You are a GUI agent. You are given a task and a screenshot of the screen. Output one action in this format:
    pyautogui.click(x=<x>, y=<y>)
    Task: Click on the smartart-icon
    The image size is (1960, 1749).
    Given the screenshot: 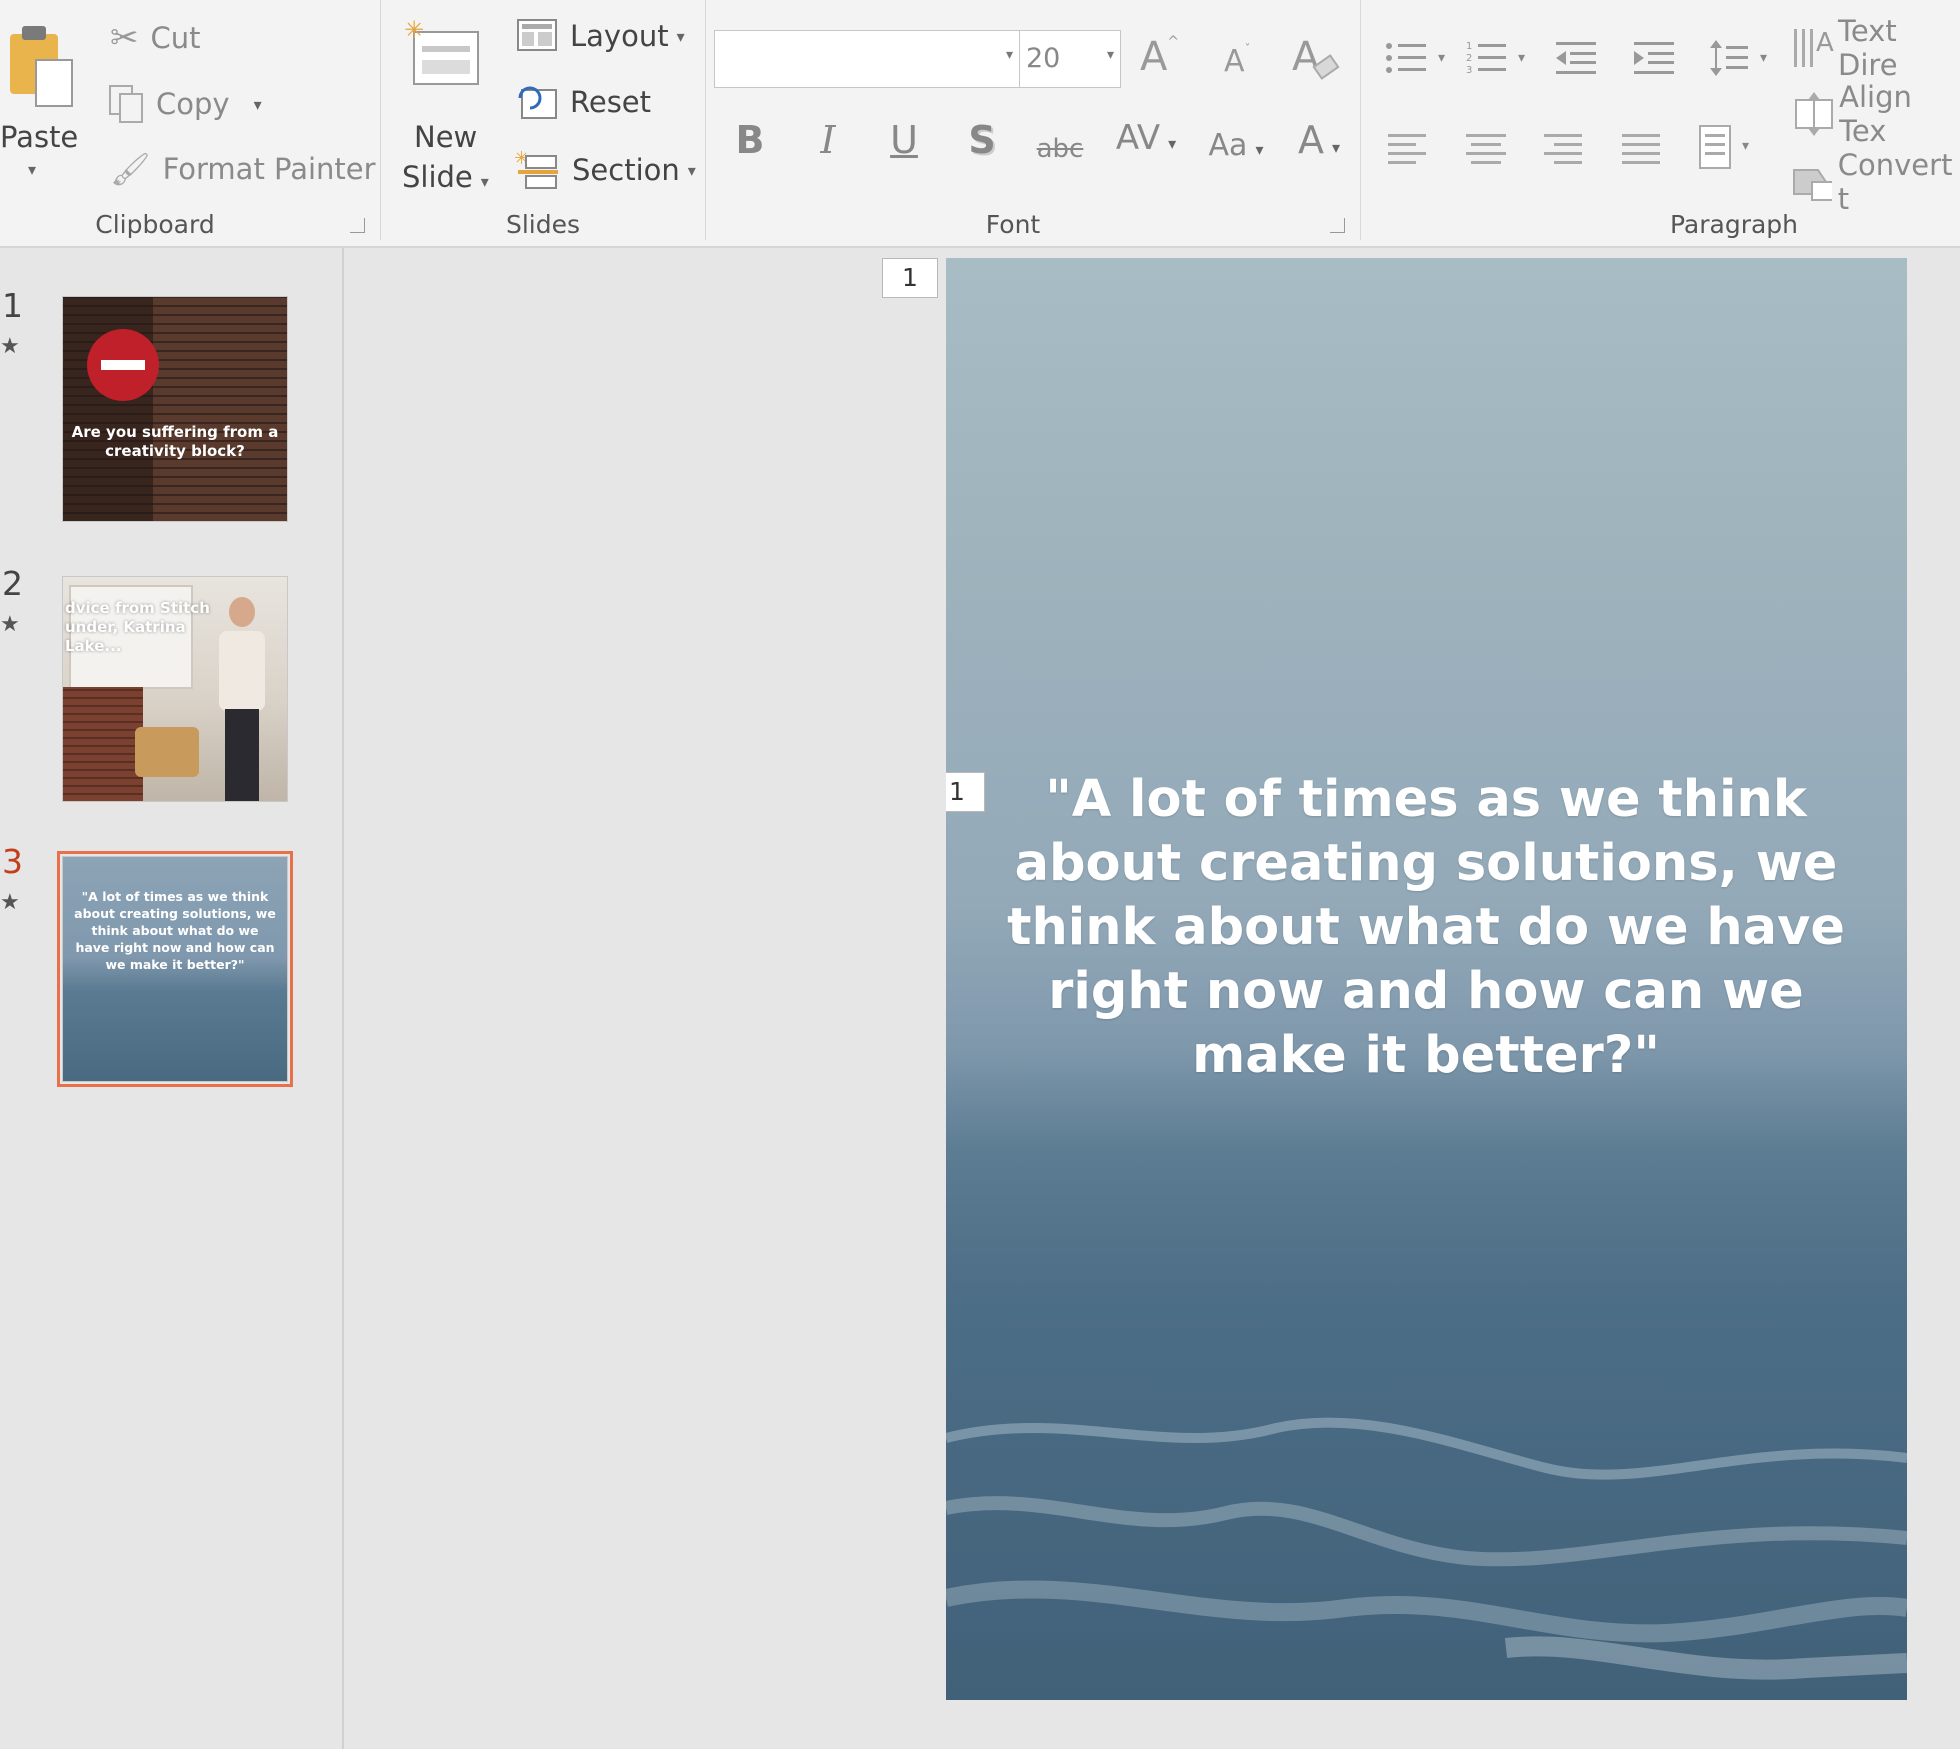 What is the action you would take?
    pyautogui.click(x=1812, y=185)
    